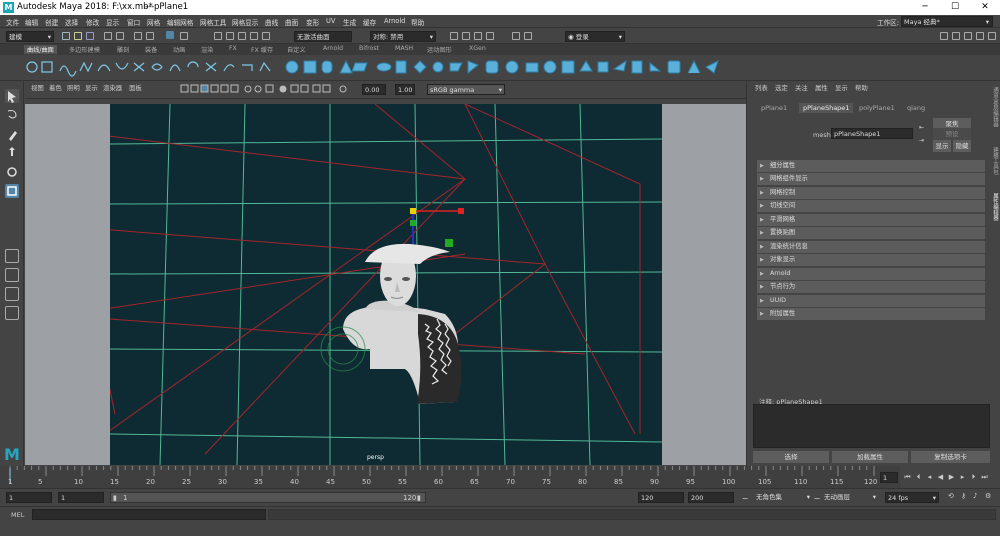 This screenshot has width=1000, height=536. What do you see at coordinates (929, 477) in the screenshot?
I see `step-back-frame-icon: ◂` at bounding box center [929, 477].